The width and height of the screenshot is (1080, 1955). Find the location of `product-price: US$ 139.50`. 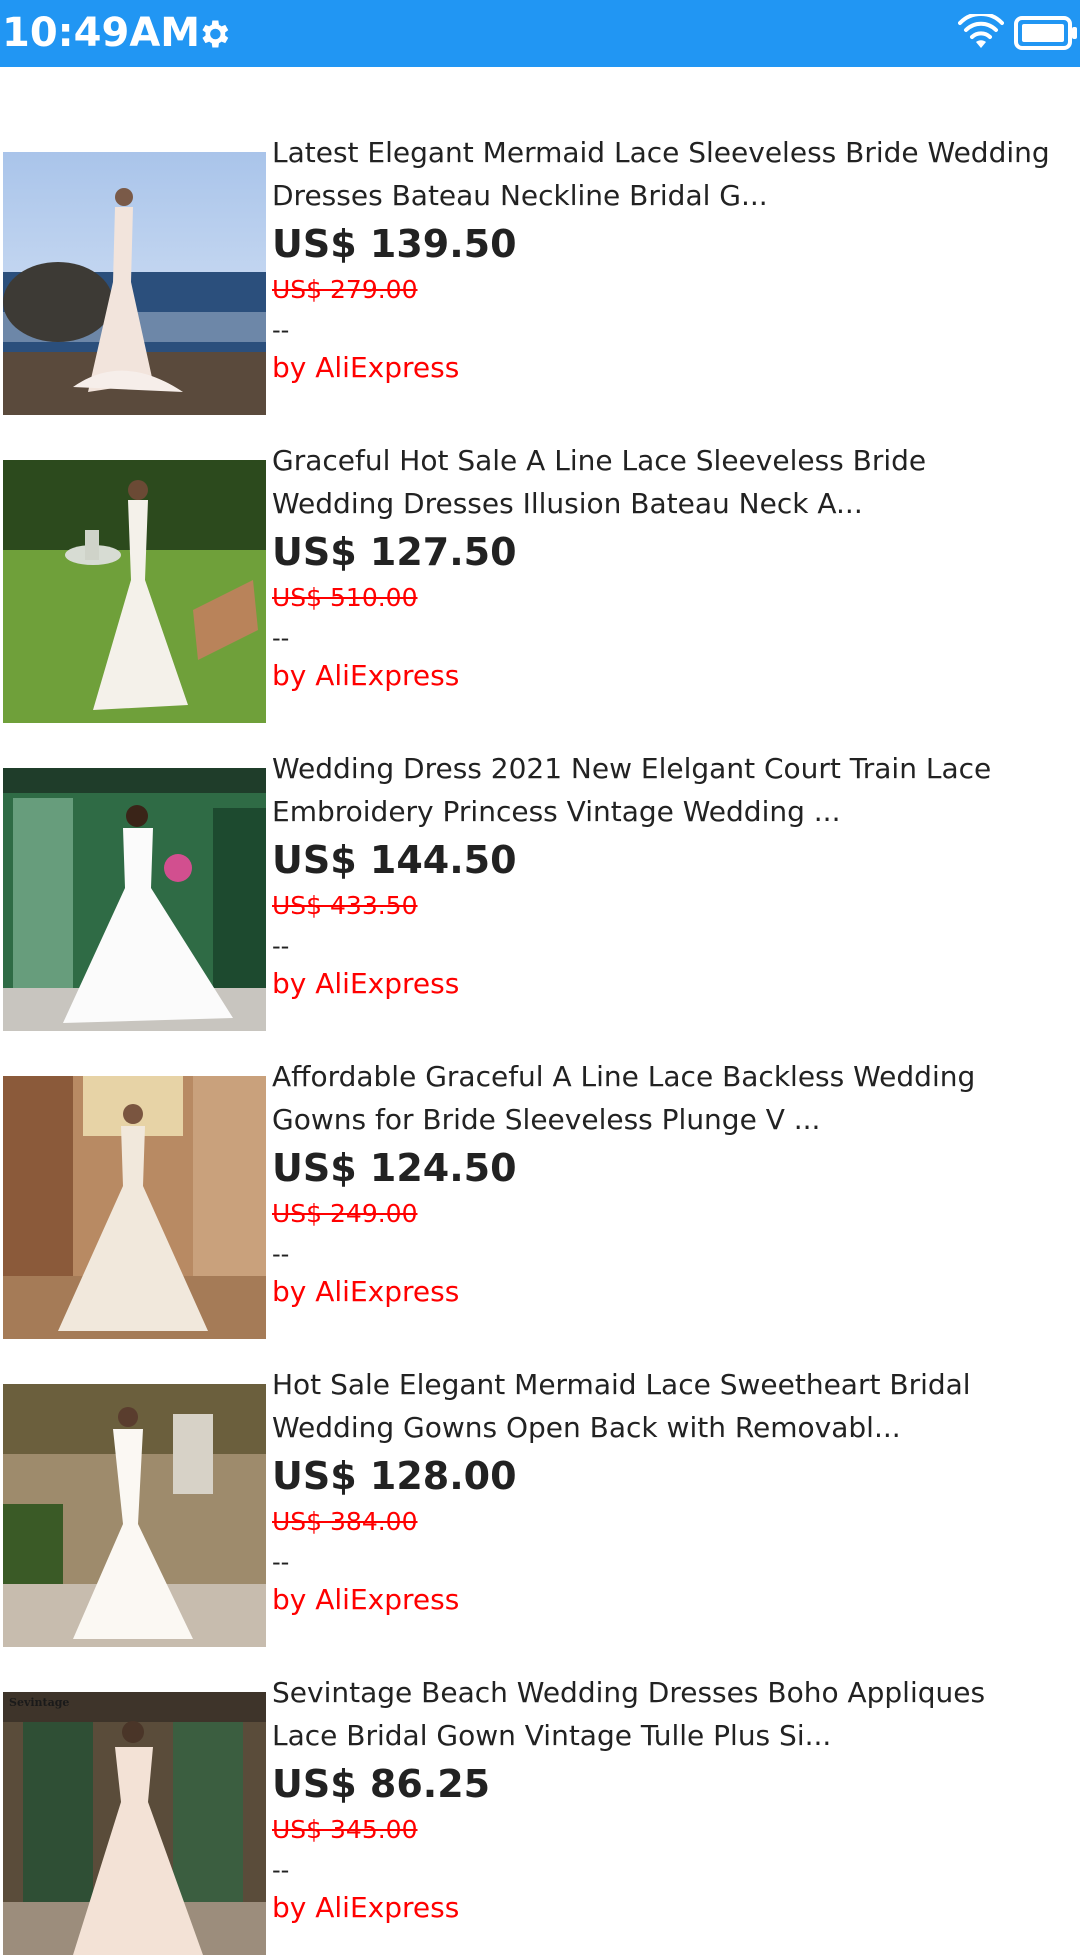

product-price: US$ 139.50 is located at coordinates (394, 244).